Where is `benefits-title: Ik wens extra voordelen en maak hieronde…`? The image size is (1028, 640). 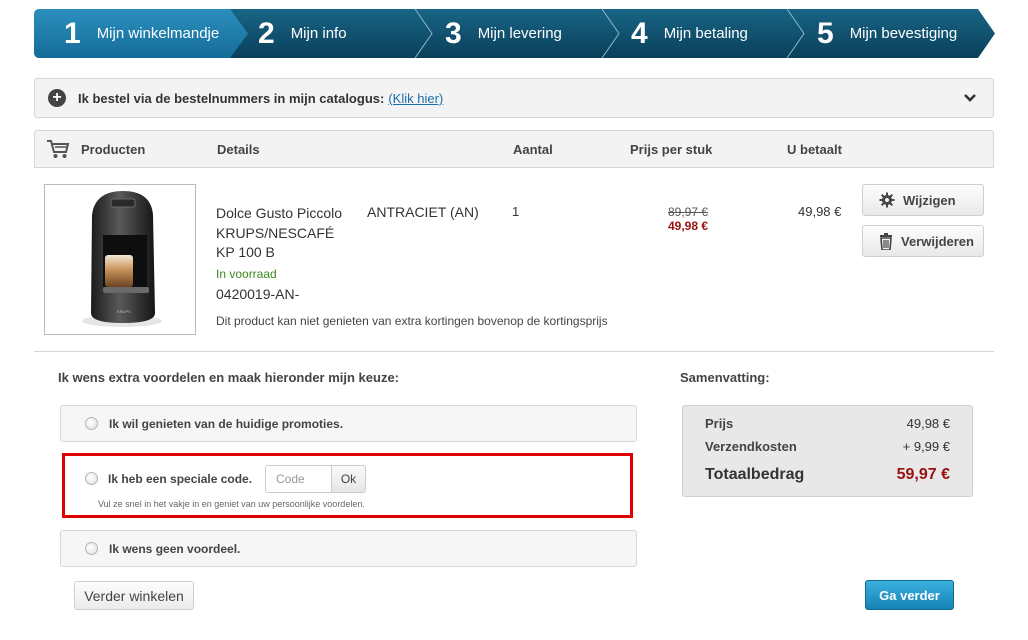 benefits-title: Ik wens extra voordelen en maak hieronde… is located at coordinates (229, 377).